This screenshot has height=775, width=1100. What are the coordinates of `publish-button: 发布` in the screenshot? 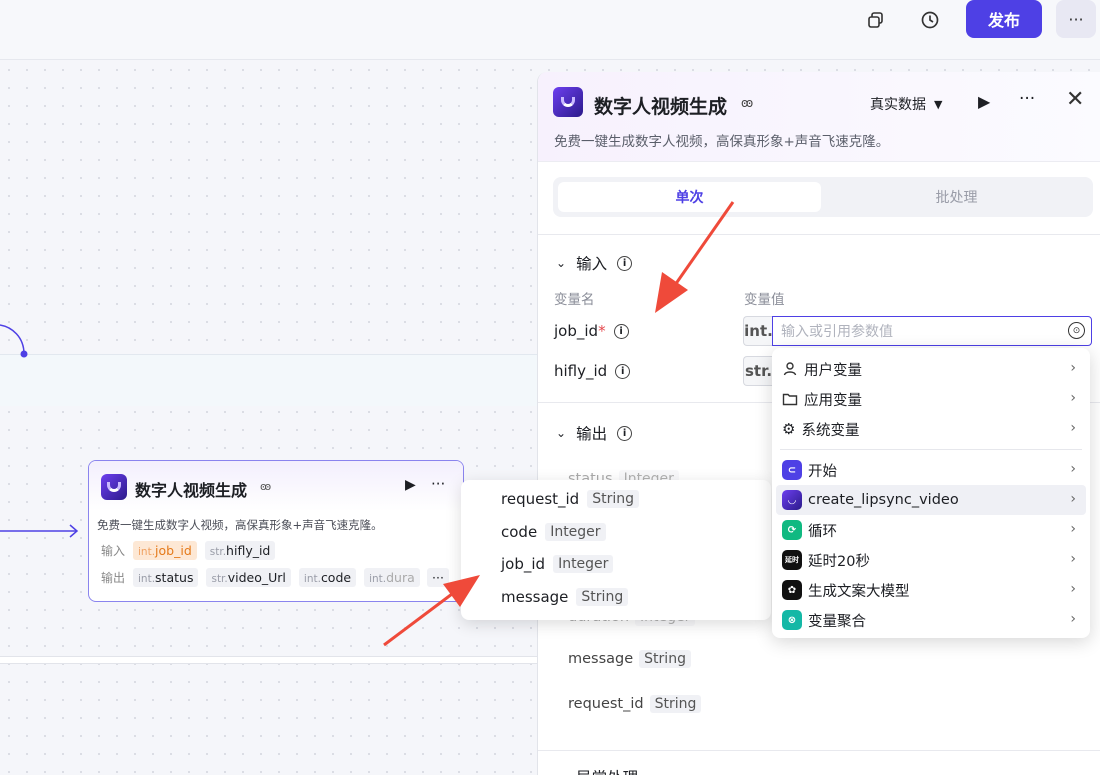 It's located at (1004, 19).